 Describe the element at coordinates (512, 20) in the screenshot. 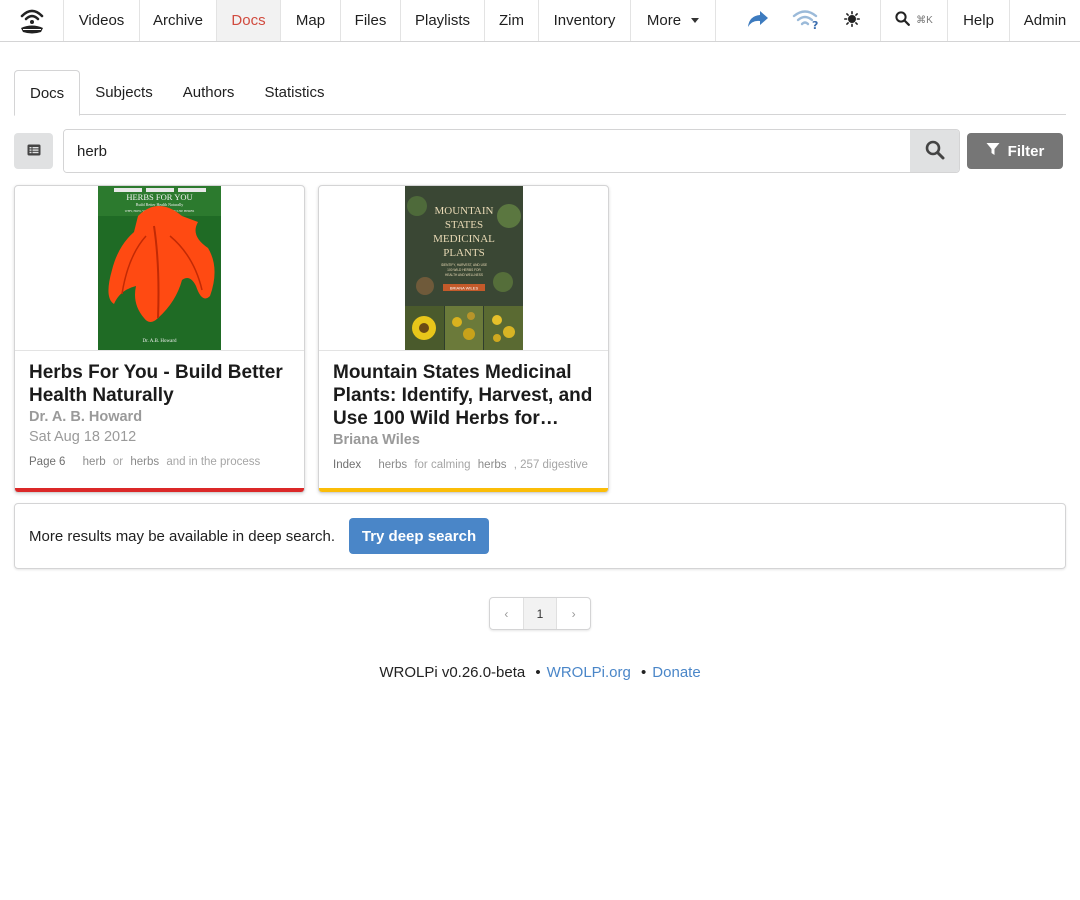

I see `nav-zim: Zim` at that location.